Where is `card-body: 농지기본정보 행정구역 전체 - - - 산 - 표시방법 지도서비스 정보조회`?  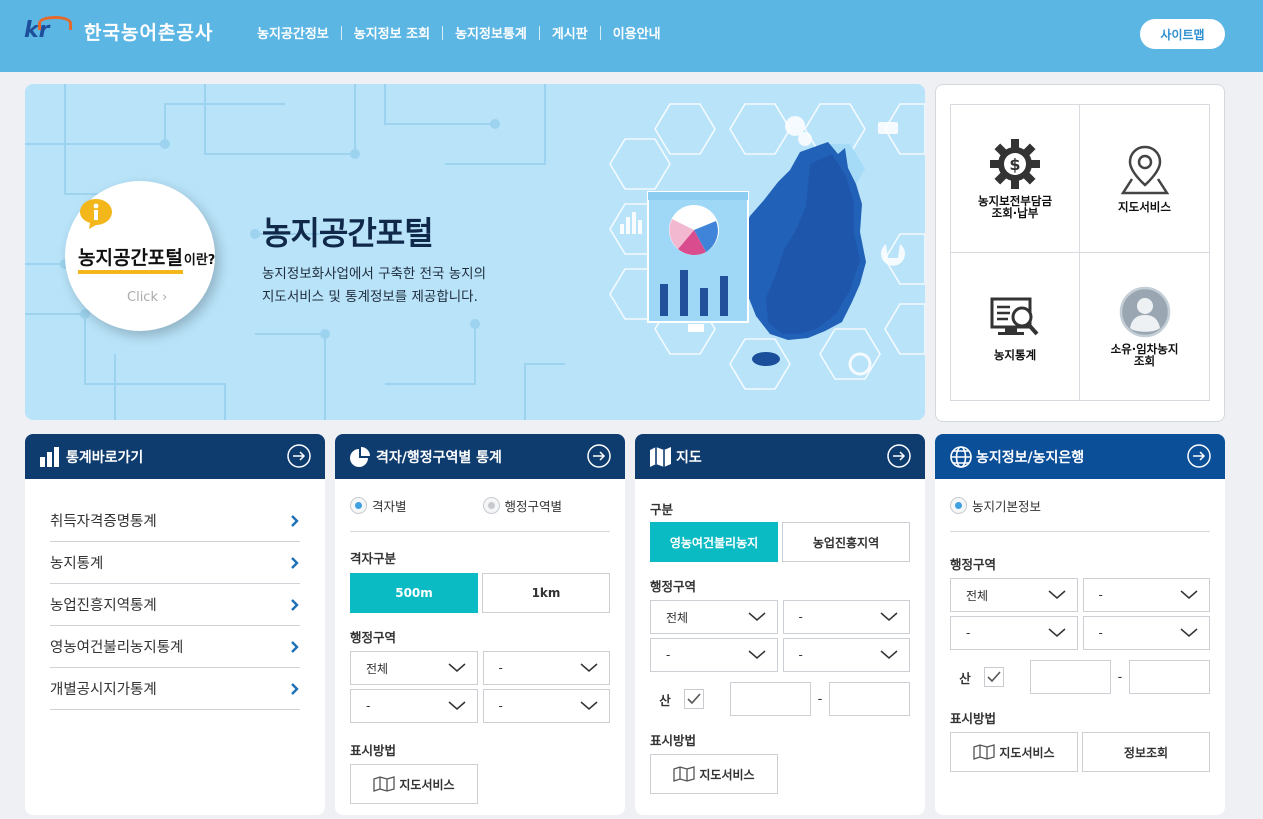
card-body: 농지기본정보 행정구역 전체 - - - 산 - 표시방법 지도서비스 정보조회 is located at coordinates (1080, 625).